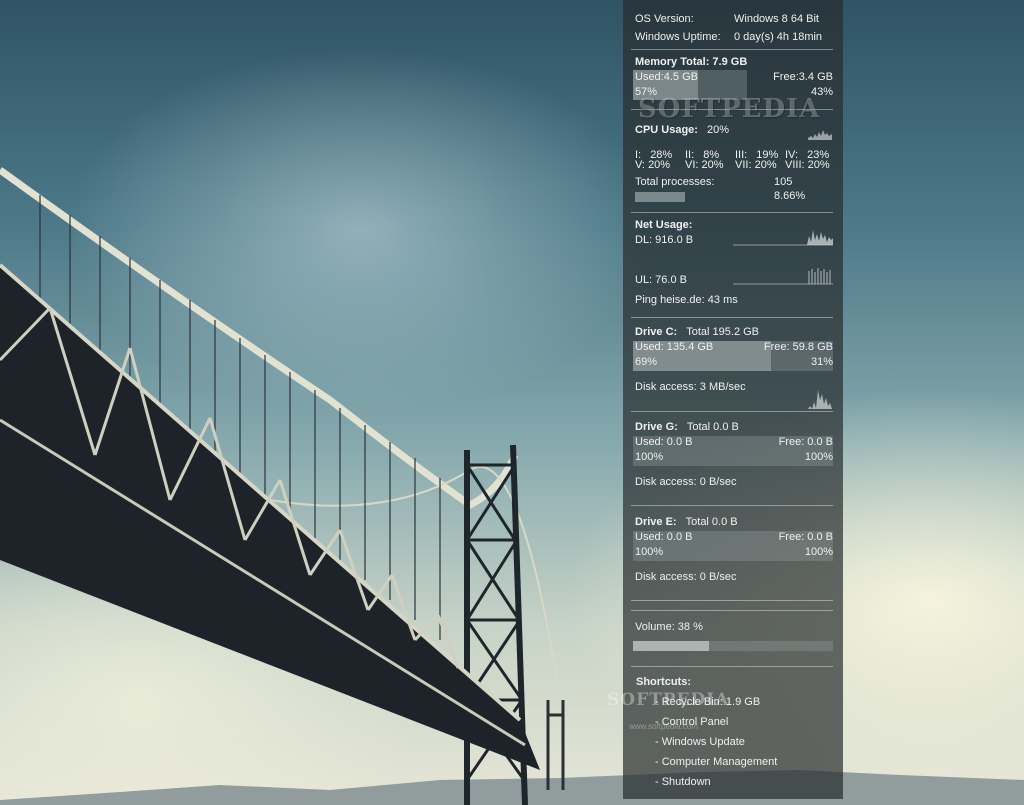  Describe the element at coordinates (711, 522) in the screenshot. I see `drive-e-total: Total 0.0 B` at that location.